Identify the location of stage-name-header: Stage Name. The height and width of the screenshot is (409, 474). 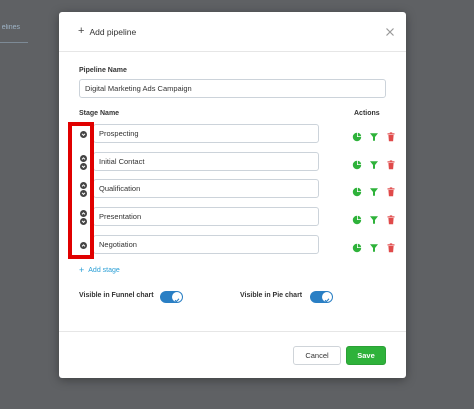
(99, 113).